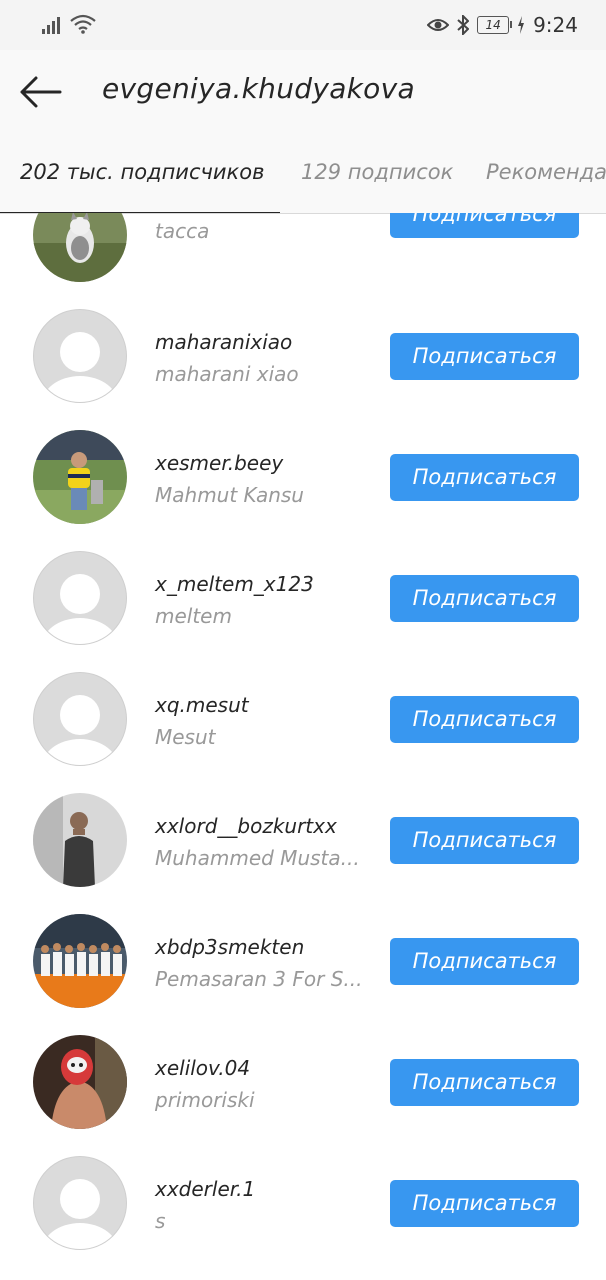 This screenshot has width=606, height=1280. What do you see at coordinates (303, 468) in the screenshot?
I see `list-item: xesmer.beey Mahmut Kansu Подписаться` at bounding box center [303, 468].